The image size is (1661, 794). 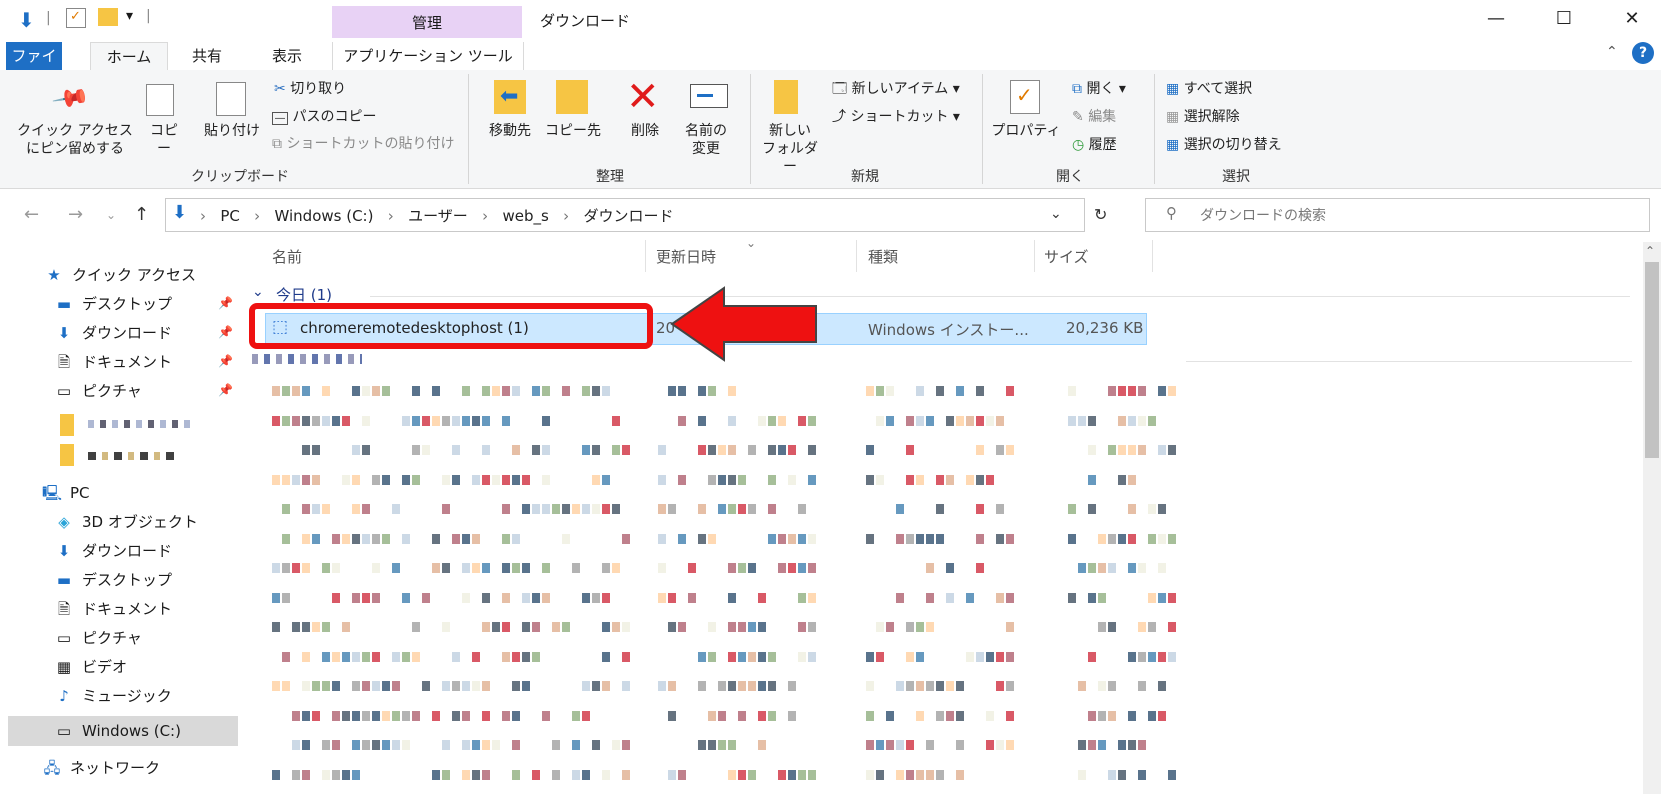 What do you see at coordinates (318, 89) in the screenshot?
I see `cut-label: 切り取り` at bounding box center [318, 89].